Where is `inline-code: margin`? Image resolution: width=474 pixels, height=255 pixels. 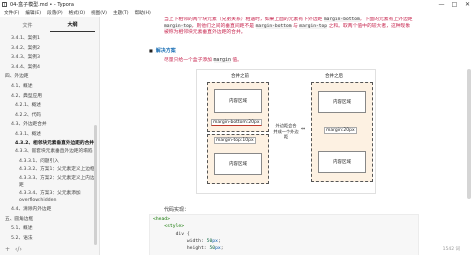
inline-code: margin is located at coordinates (222, 60).